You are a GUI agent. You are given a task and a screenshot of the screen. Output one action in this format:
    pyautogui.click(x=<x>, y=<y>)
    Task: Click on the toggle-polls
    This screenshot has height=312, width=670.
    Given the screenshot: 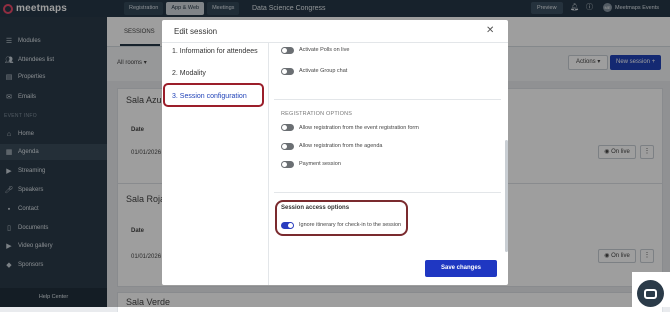 What is the action you would take?
    pyautogui.click(x=287, y=50)
    